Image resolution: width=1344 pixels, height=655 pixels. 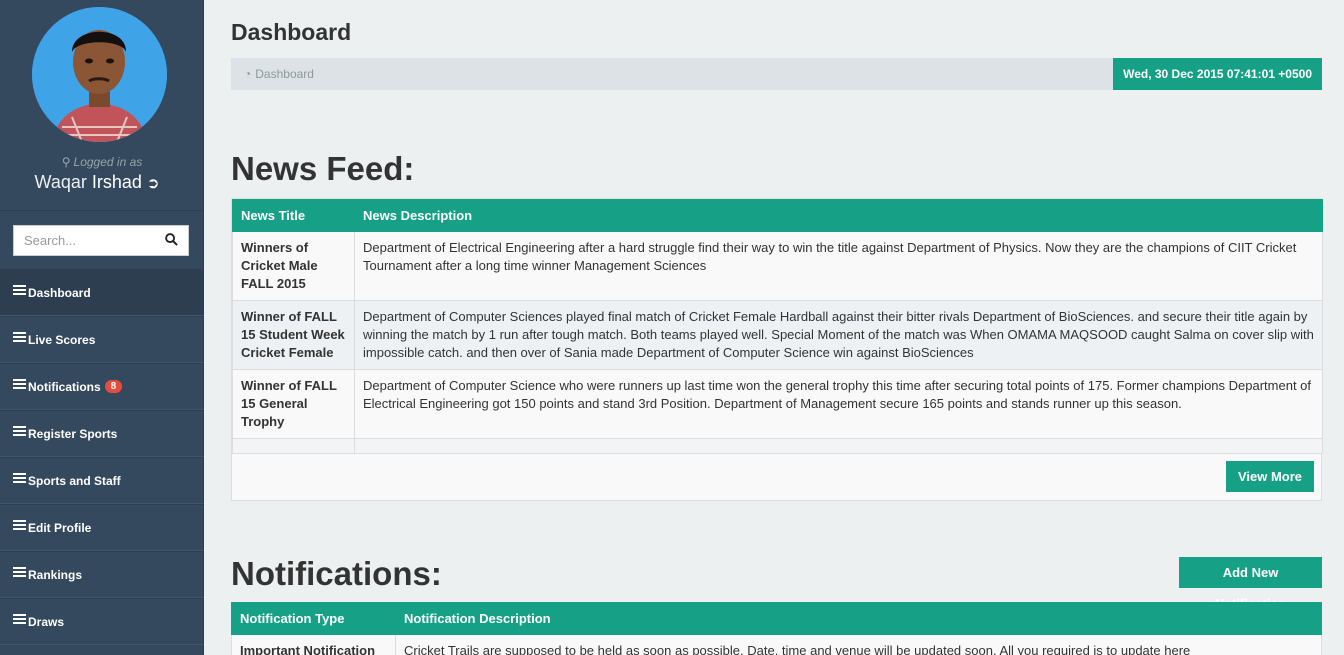 What do you see at coordinates (60, 182) in the screenshot?
I see `user-first-name: Waqar` at bounding box center [60, 182].